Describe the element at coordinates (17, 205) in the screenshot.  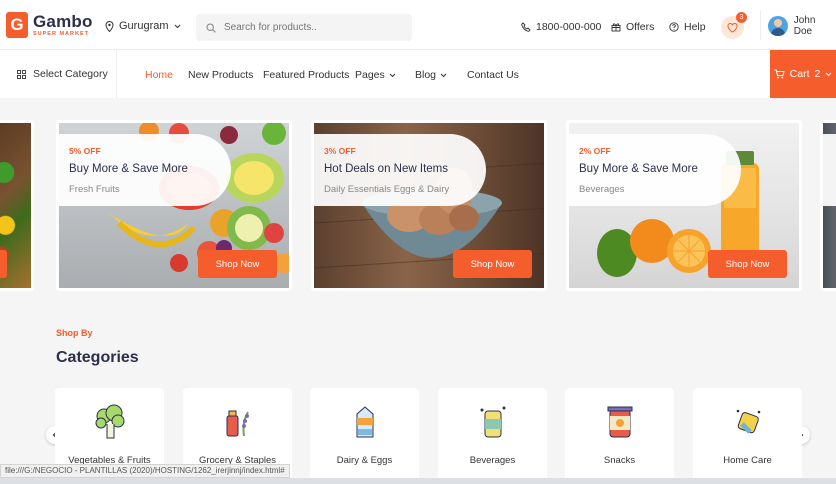
I see `offer-banner-partial-left: ow` at that location.